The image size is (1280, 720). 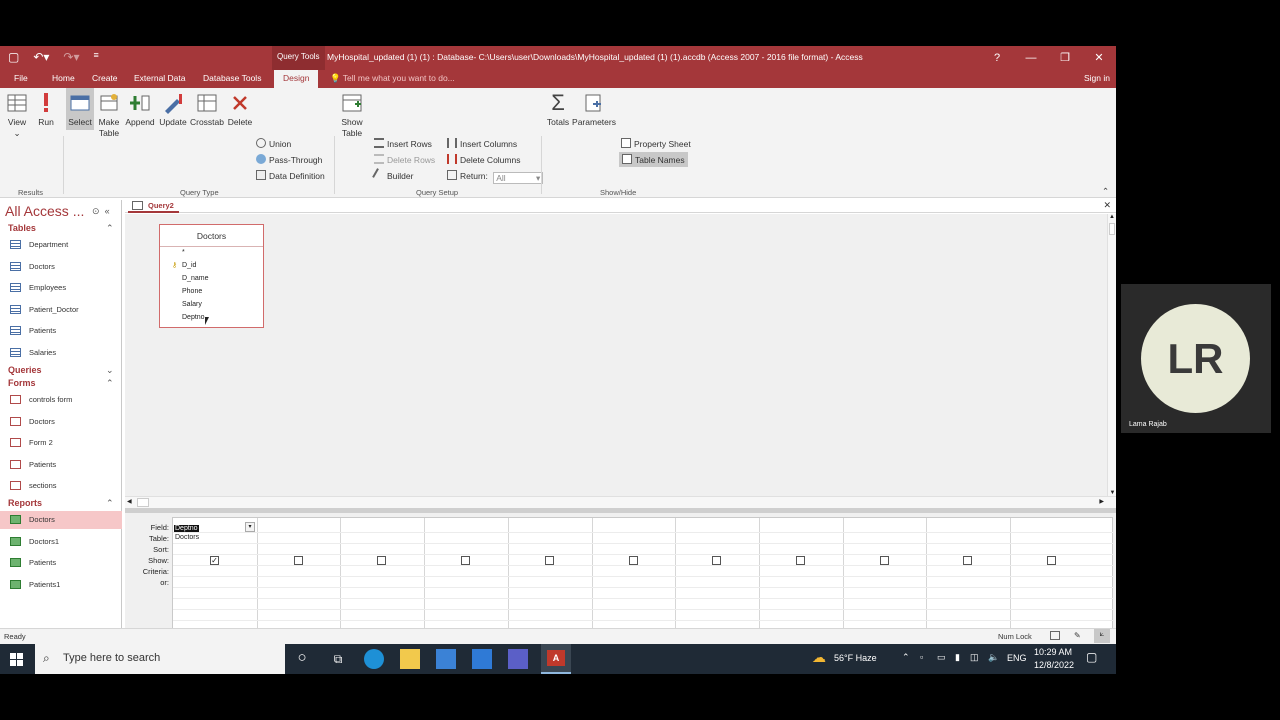 What do you see at coordinates (997, 58) in the screenshot?
I see `help-button: ?` at bounding box center [997, 58].